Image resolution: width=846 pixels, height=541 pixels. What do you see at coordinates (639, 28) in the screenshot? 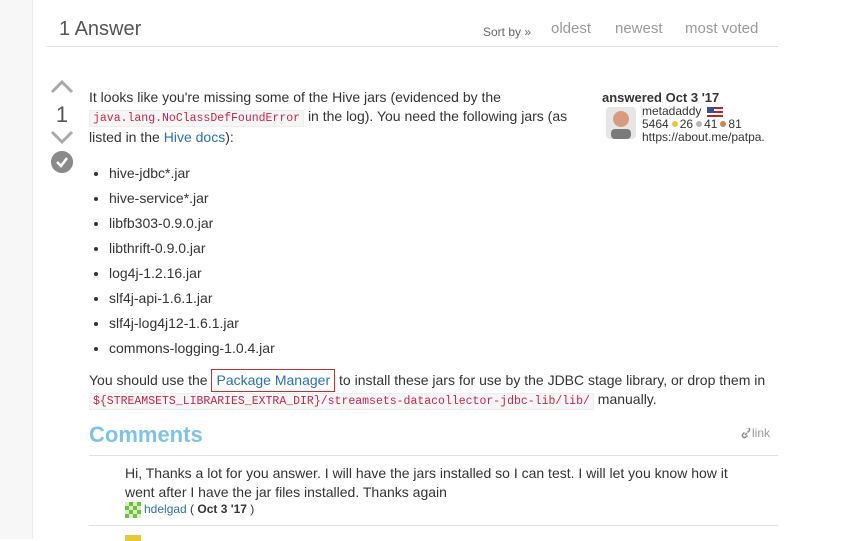
I see `sort-newest: newest` at bounding box center [639, 28].